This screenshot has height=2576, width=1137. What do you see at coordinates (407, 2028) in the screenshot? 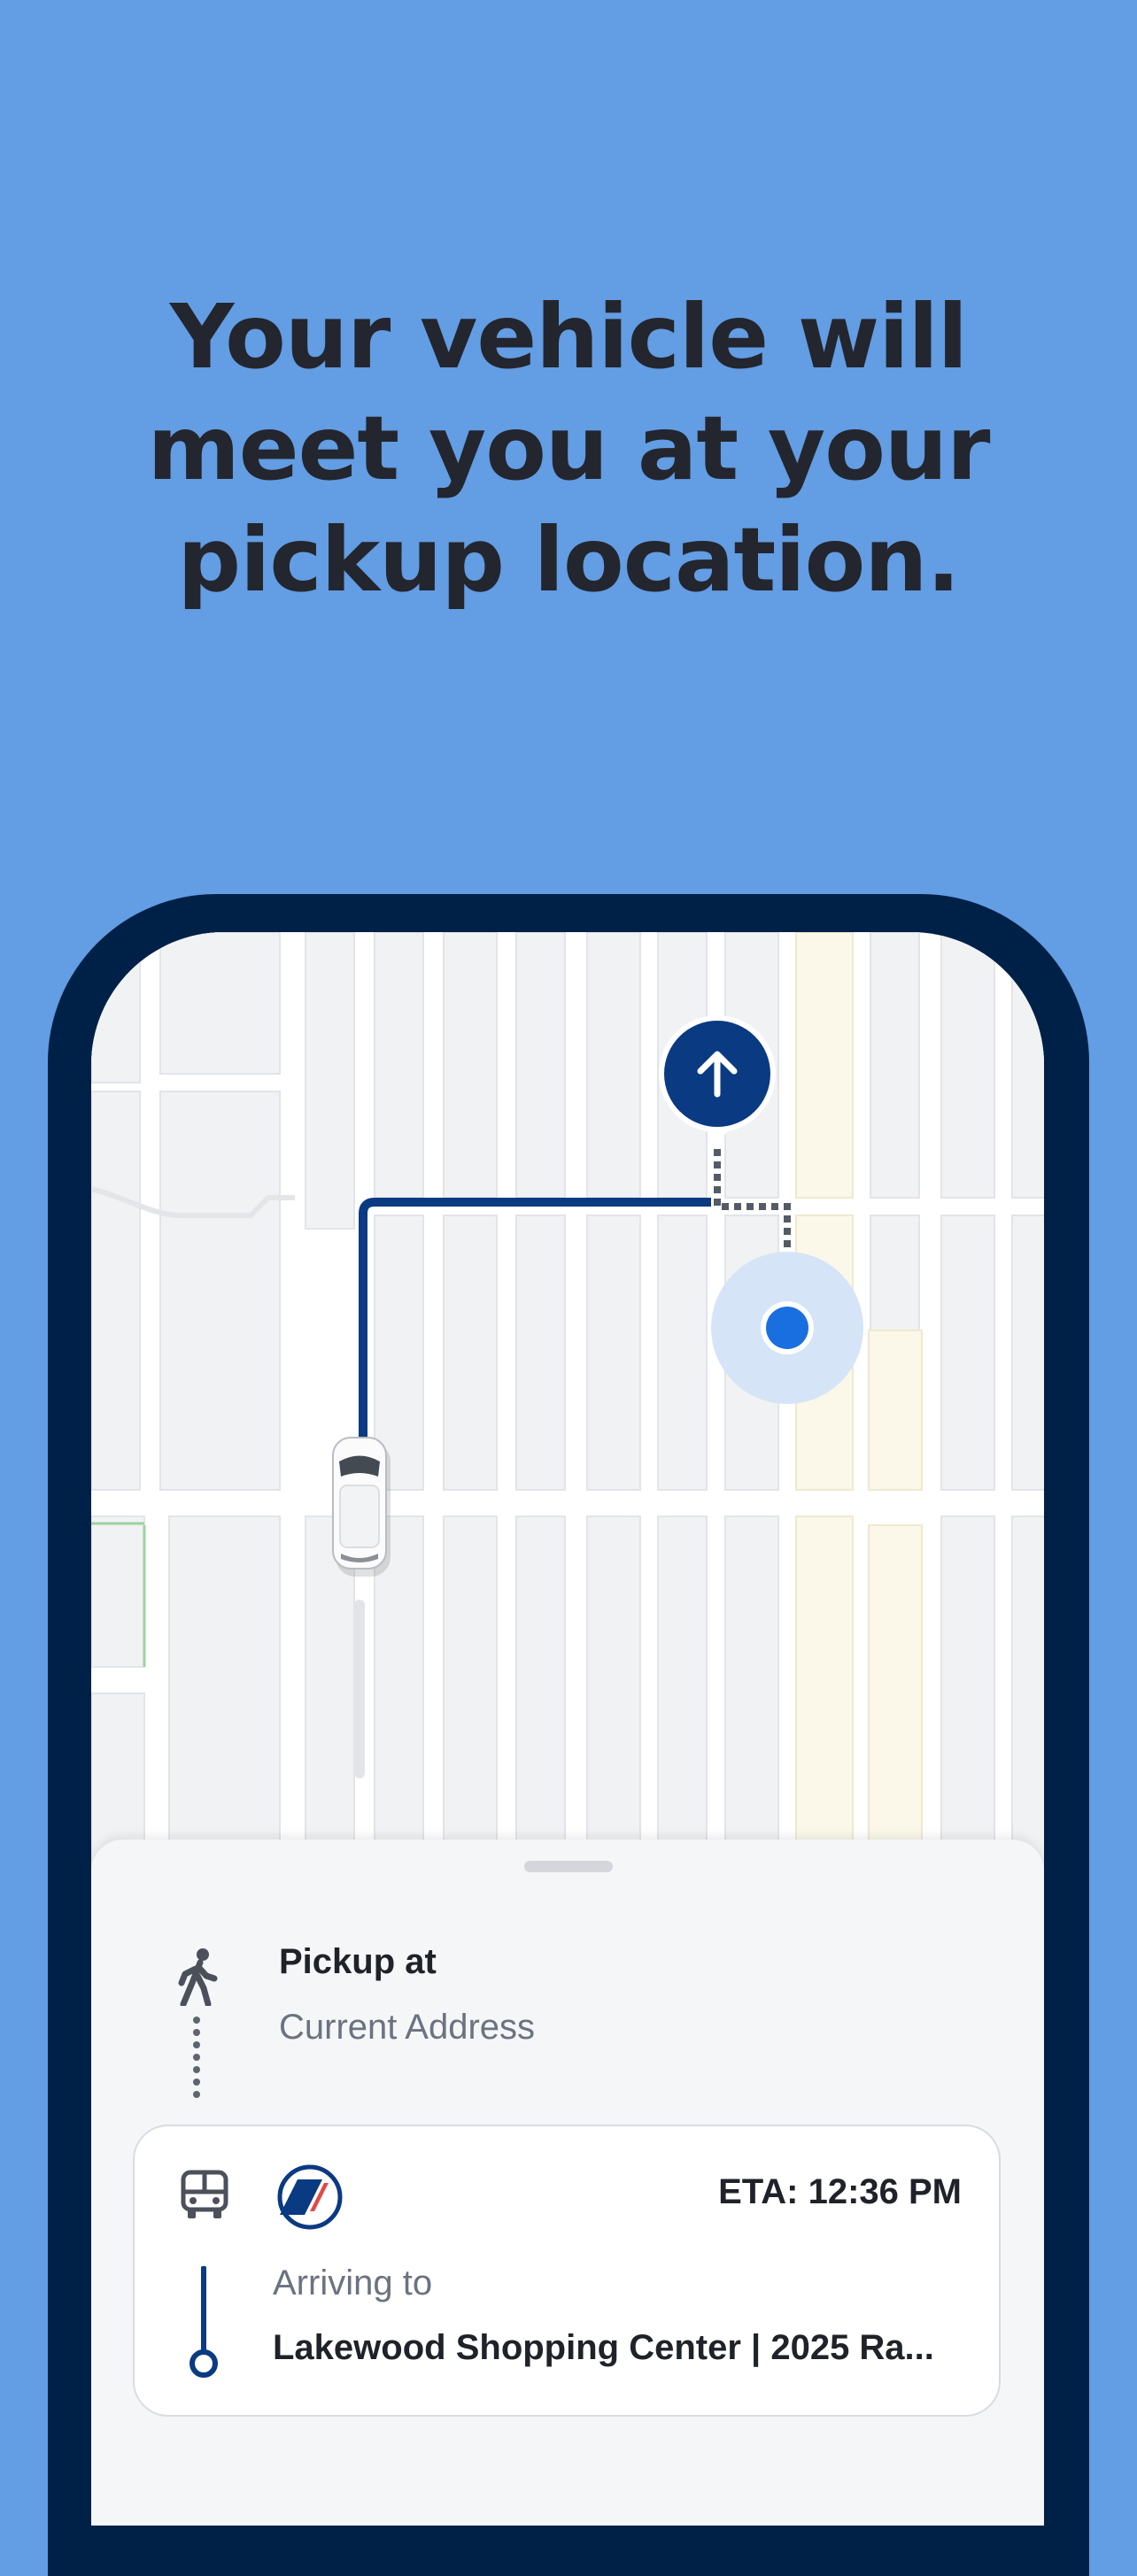
I see `pickup-address: Current Address` at bounding box center [407, 2028].